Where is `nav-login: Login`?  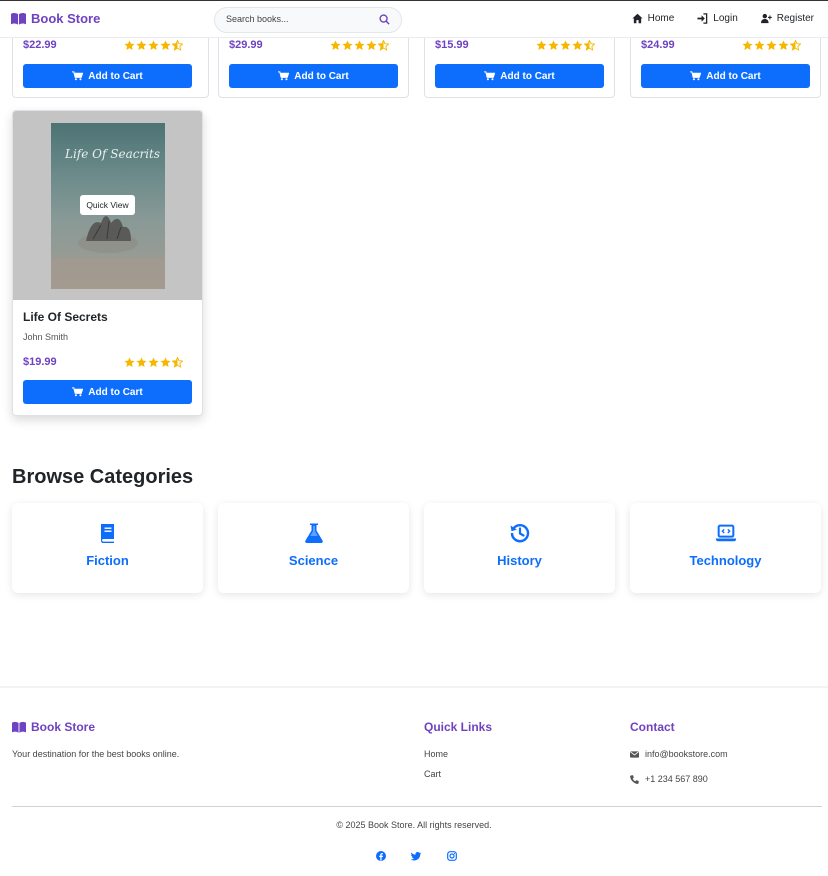 nav-login: Login is located at coordinates (717, 18).